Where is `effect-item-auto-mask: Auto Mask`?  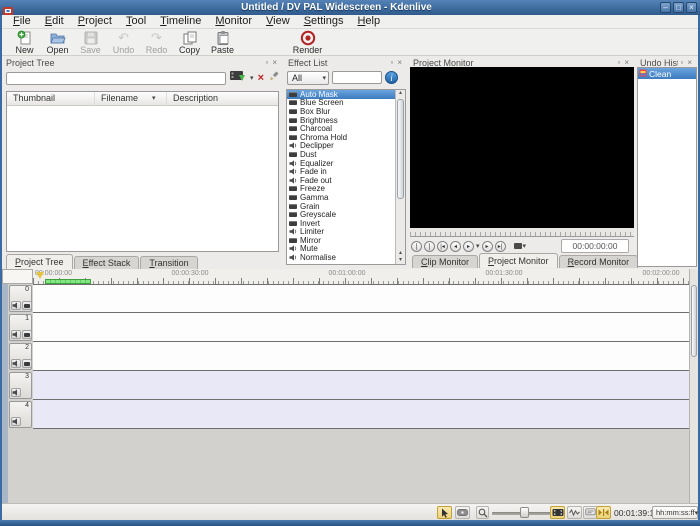 effect-item-auto-mask: Auto Mask is located at coordinates (341, 94).